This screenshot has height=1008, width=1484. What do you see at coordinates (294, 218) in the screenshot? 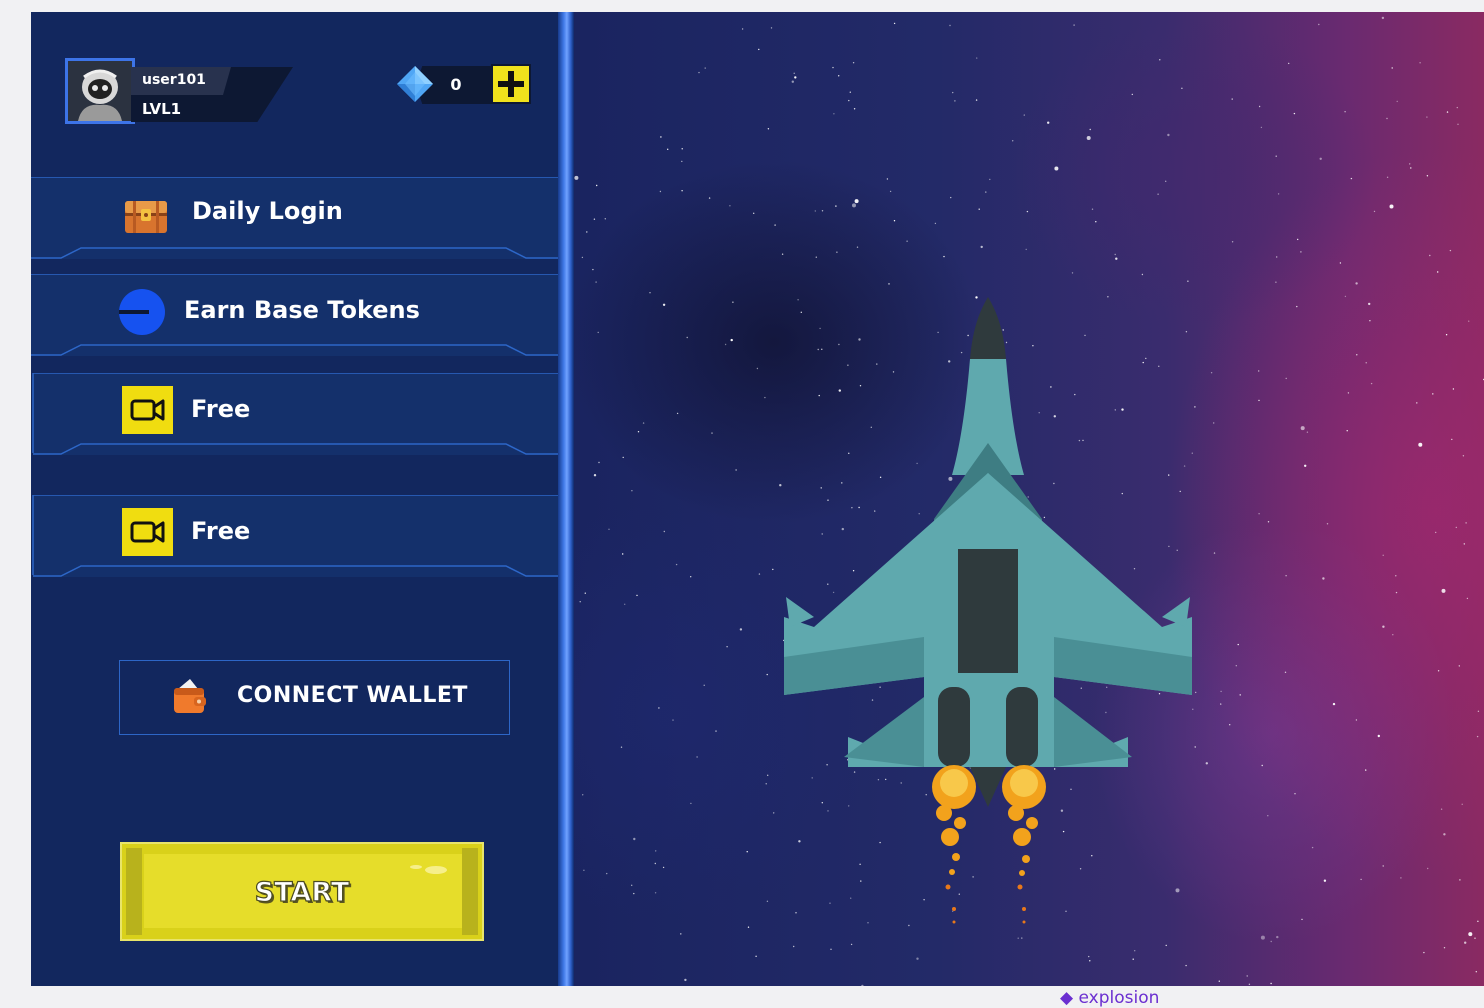
I see `daily-login-row: Daily Login` at bounding box center [294, 218].